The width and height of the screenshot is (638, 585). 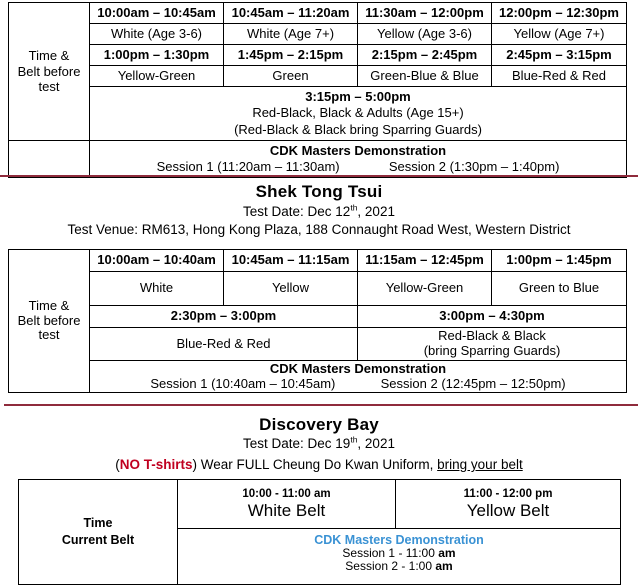 I want to click on belt-cell-line-2: (bring Sparring Guards), so click(x=492, y=350).